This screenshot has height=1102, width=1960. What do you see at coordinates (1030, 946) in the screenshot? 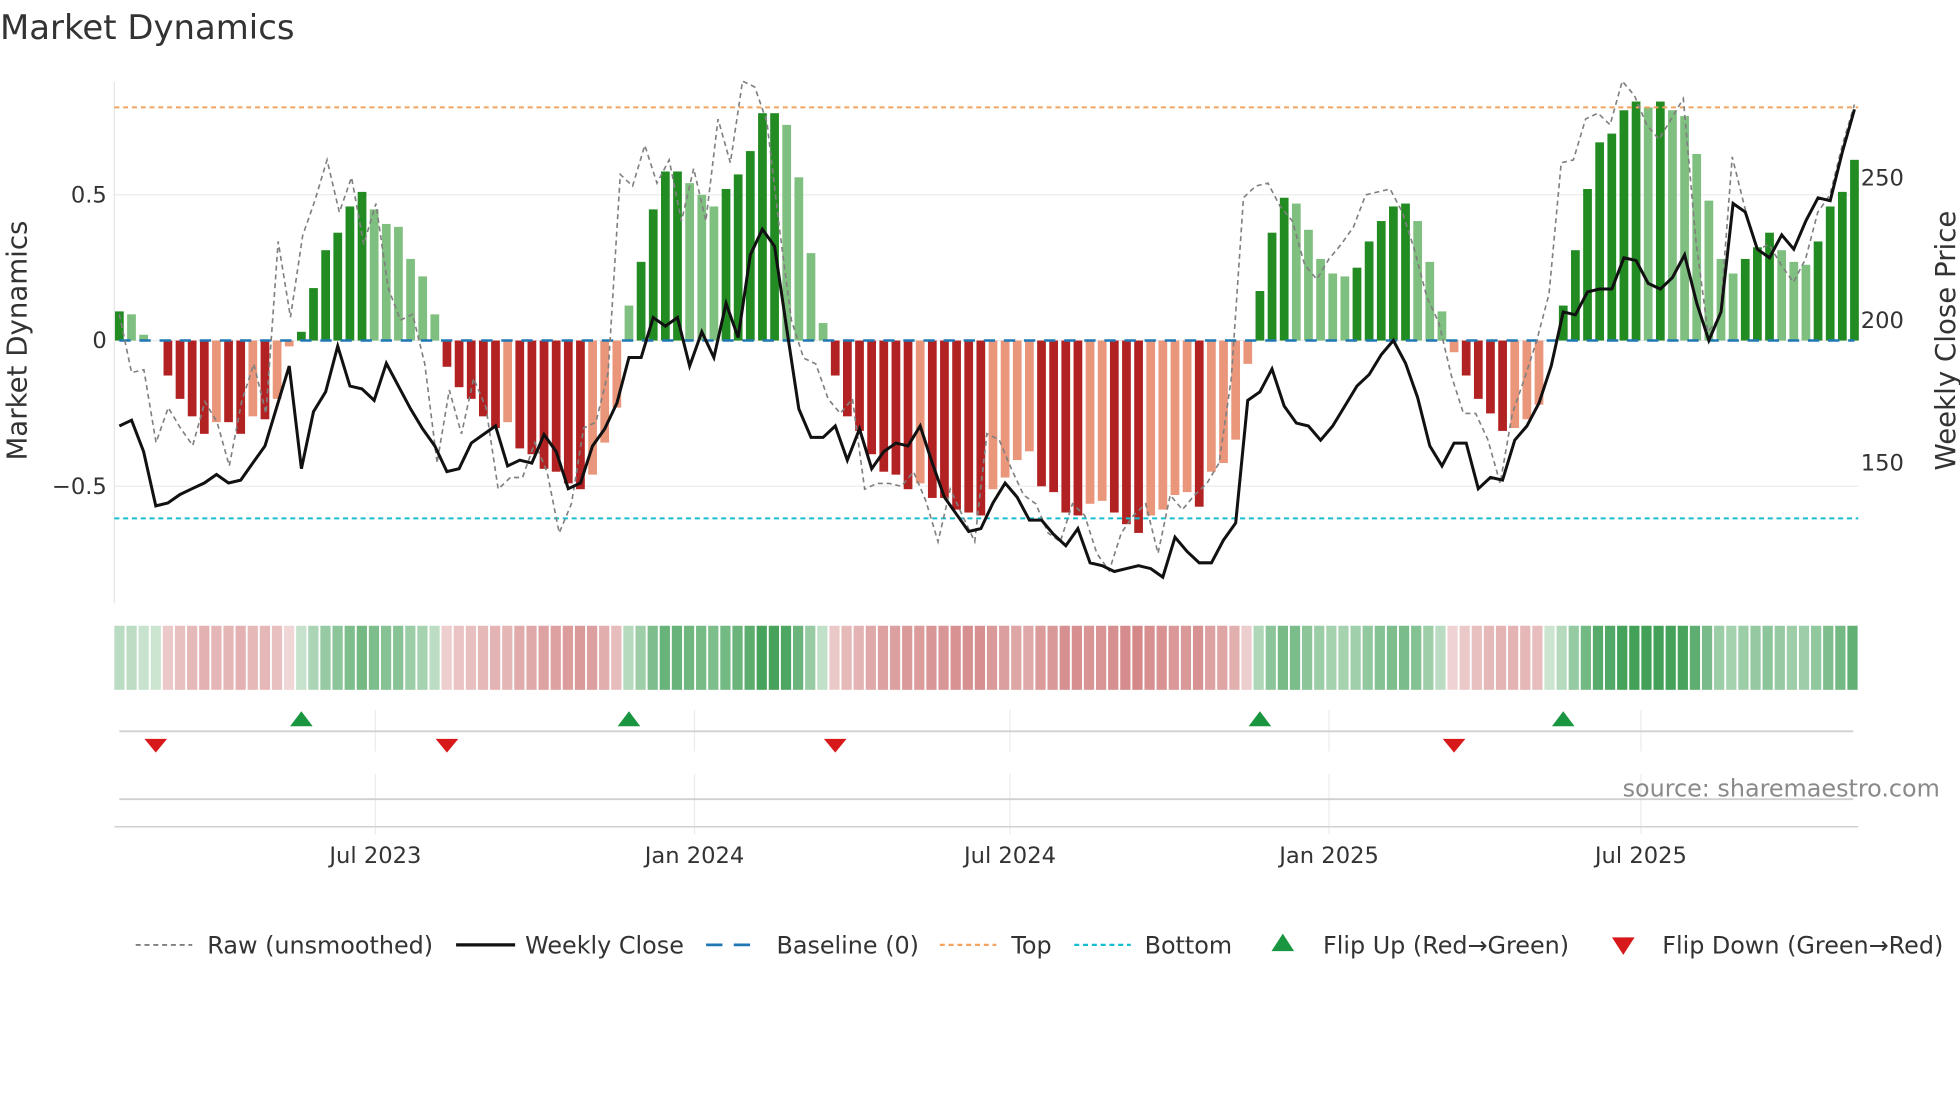
I see `legend-label: Top` at bounding box center [1030, 946].